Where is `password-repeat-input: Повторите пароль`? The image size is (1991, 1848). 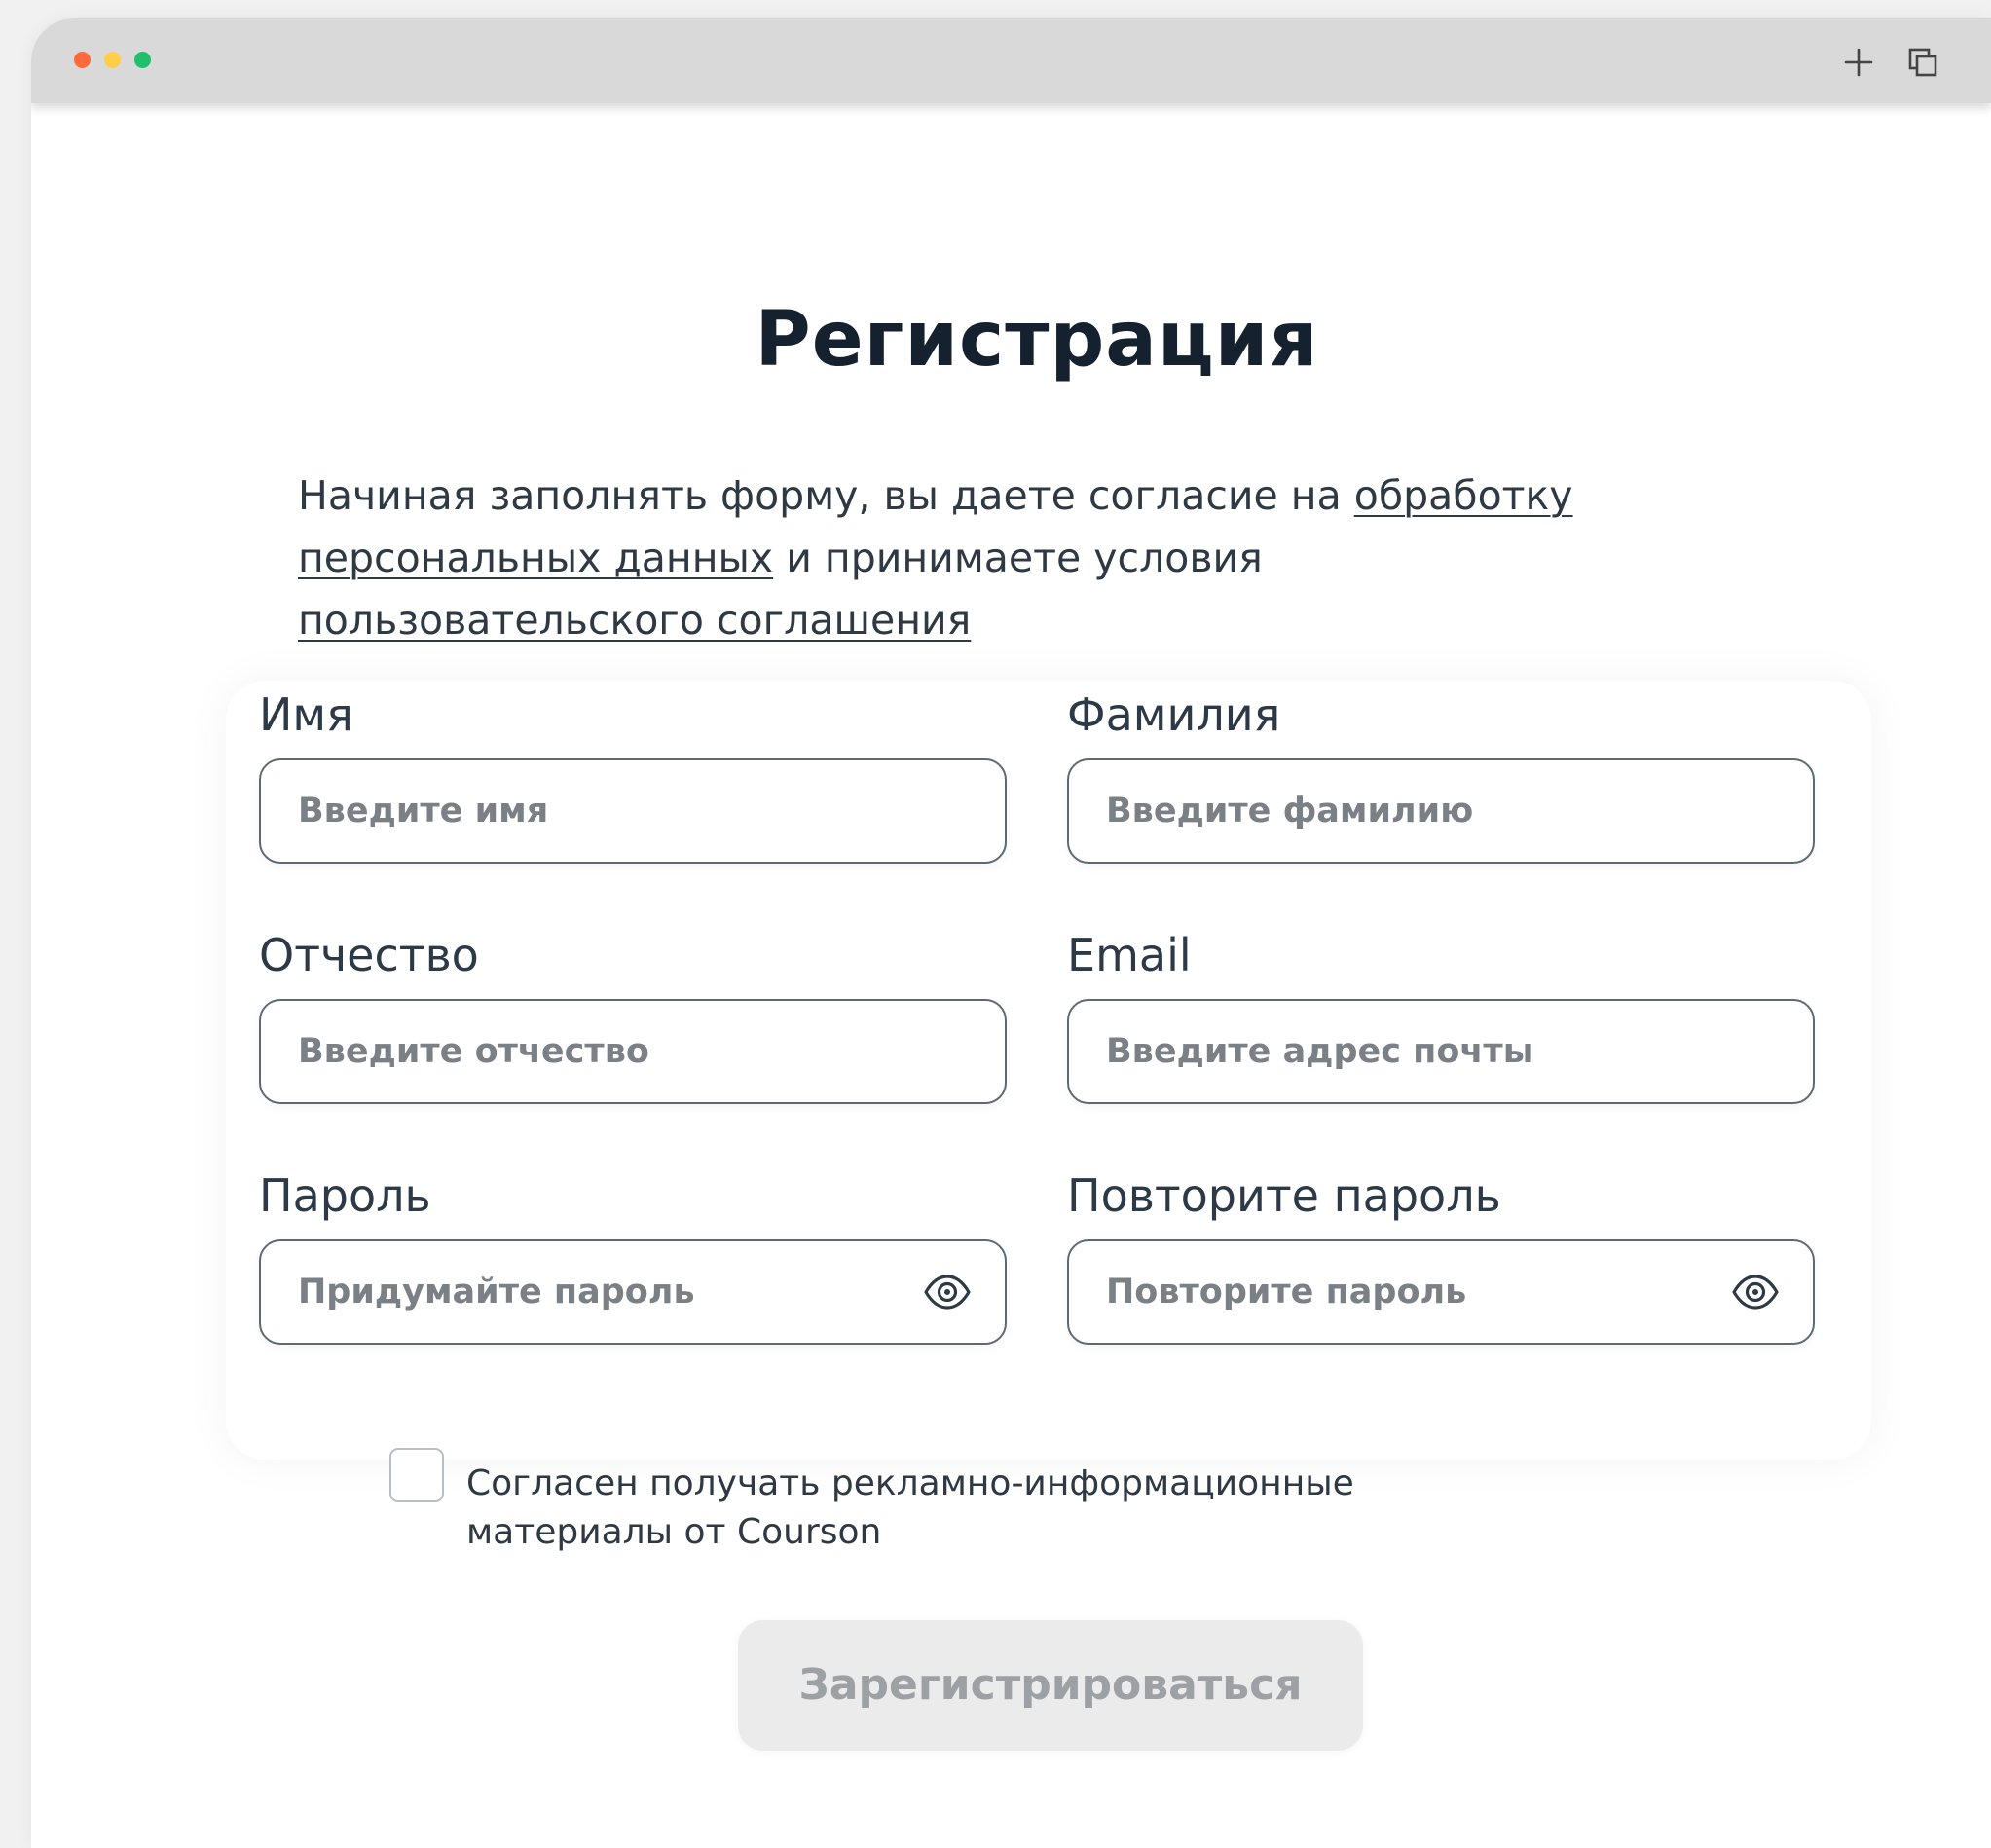
password-repeat-input: Повторите пароль is located at coordinates (1441, 1292).